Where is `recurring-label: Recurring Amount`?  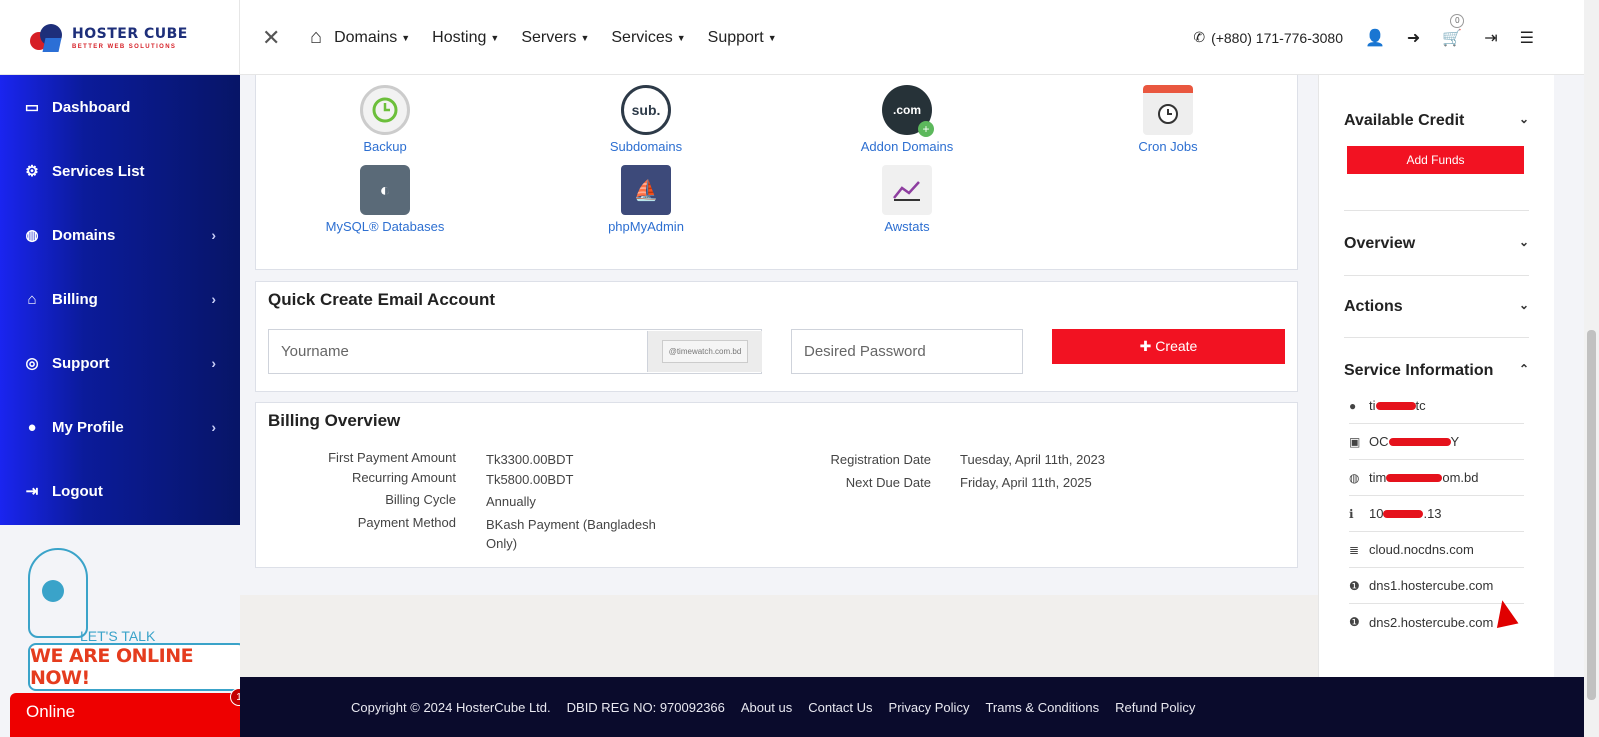
recurring-label: Recurring Amount is located at coordinates (403, 477).